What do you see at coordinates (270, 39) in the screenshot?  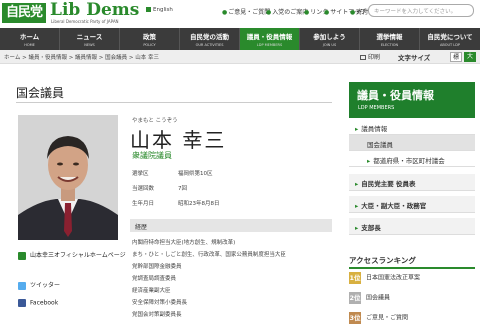 I see `nav-members: 議員・役員情報 LDP MEMBERS` at bounding box center [270, 39].